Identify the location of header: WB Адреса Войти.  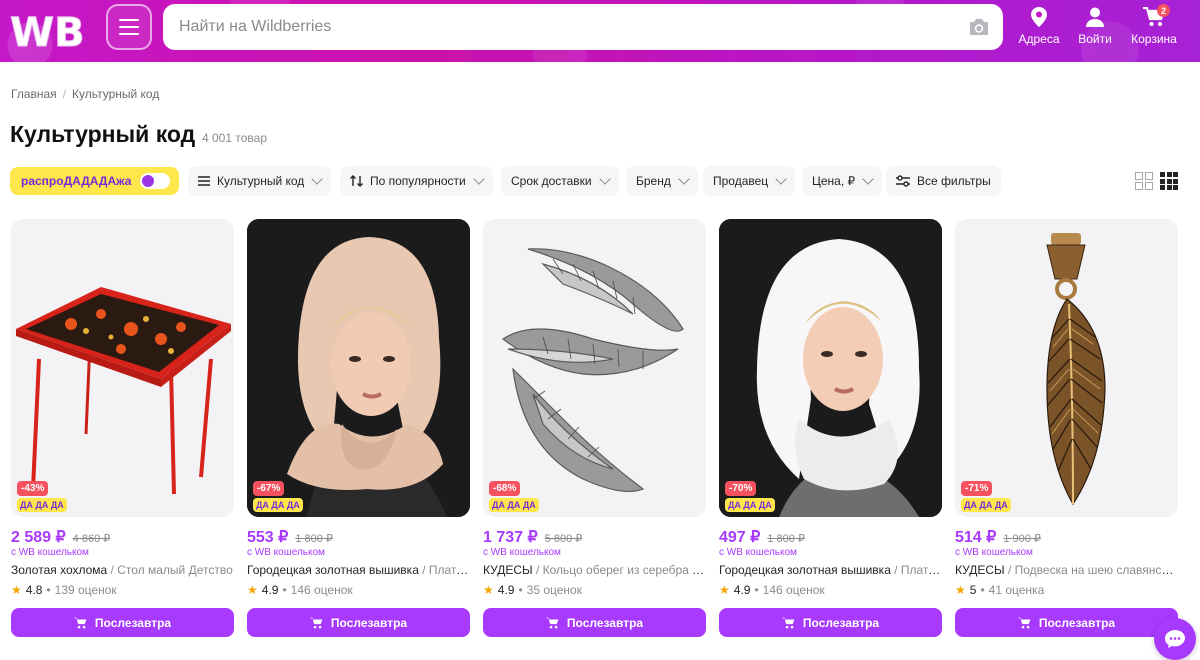
(600, 31).